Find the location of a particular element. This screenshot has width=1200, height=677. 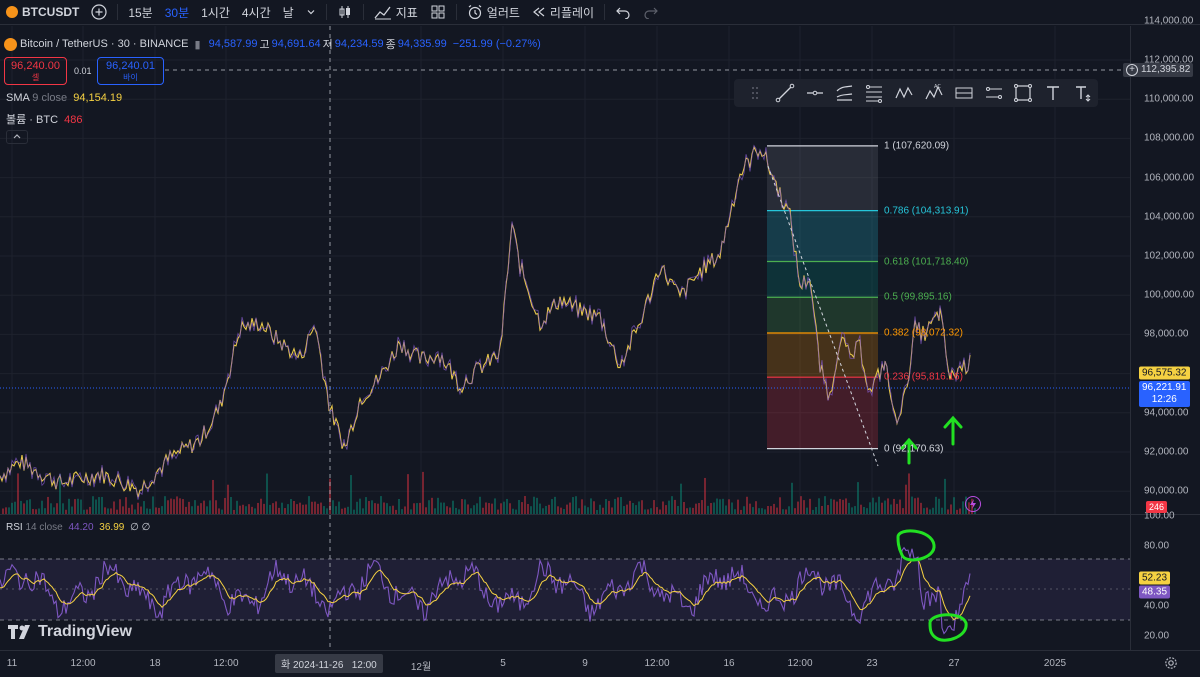

trend-line-tool is located at coordinates (785, 93).